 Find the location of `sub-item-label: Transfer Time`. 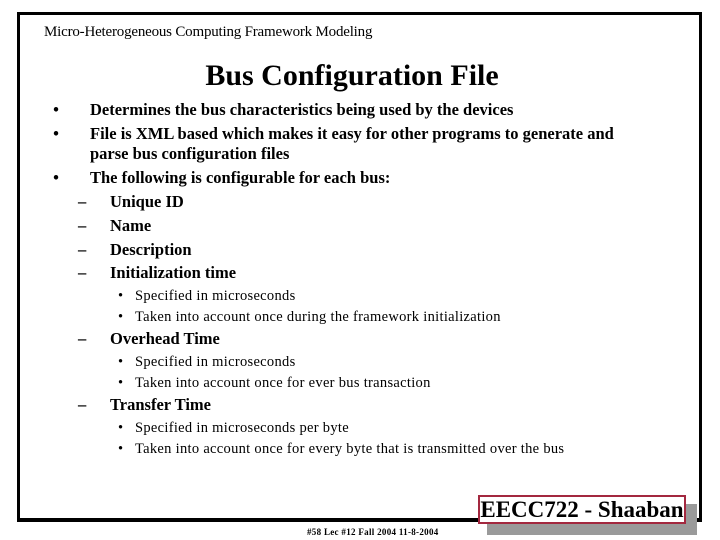

sub-item-label: Transfer Time is located at coordinates (160, 404).